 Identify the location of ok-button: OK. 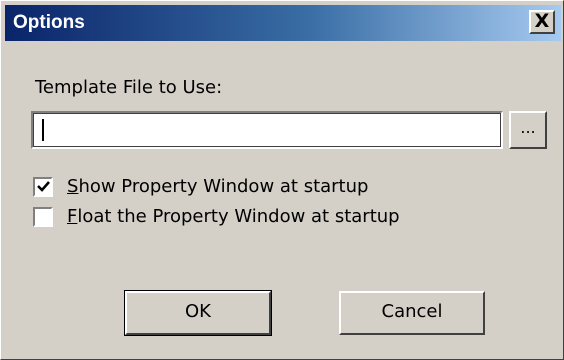
(198, 313).